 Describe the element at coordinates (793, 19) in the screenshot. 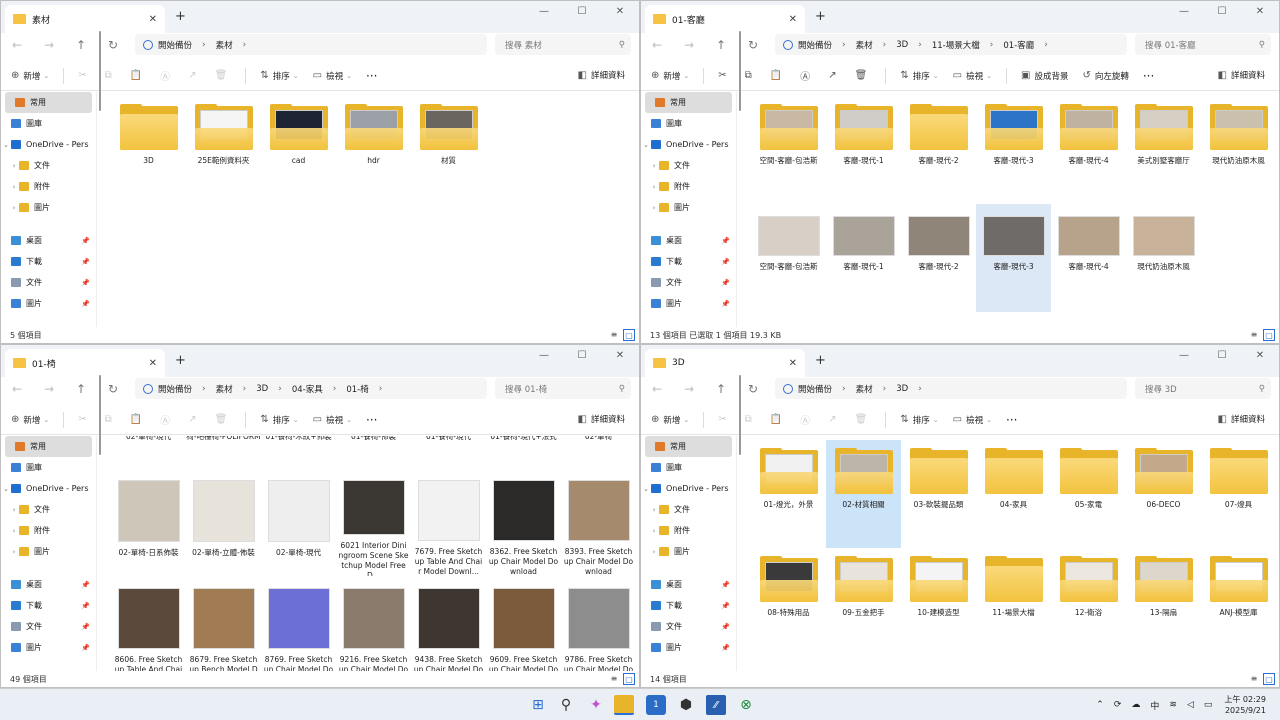

I see `close-tab-icon: ✕` at that location.